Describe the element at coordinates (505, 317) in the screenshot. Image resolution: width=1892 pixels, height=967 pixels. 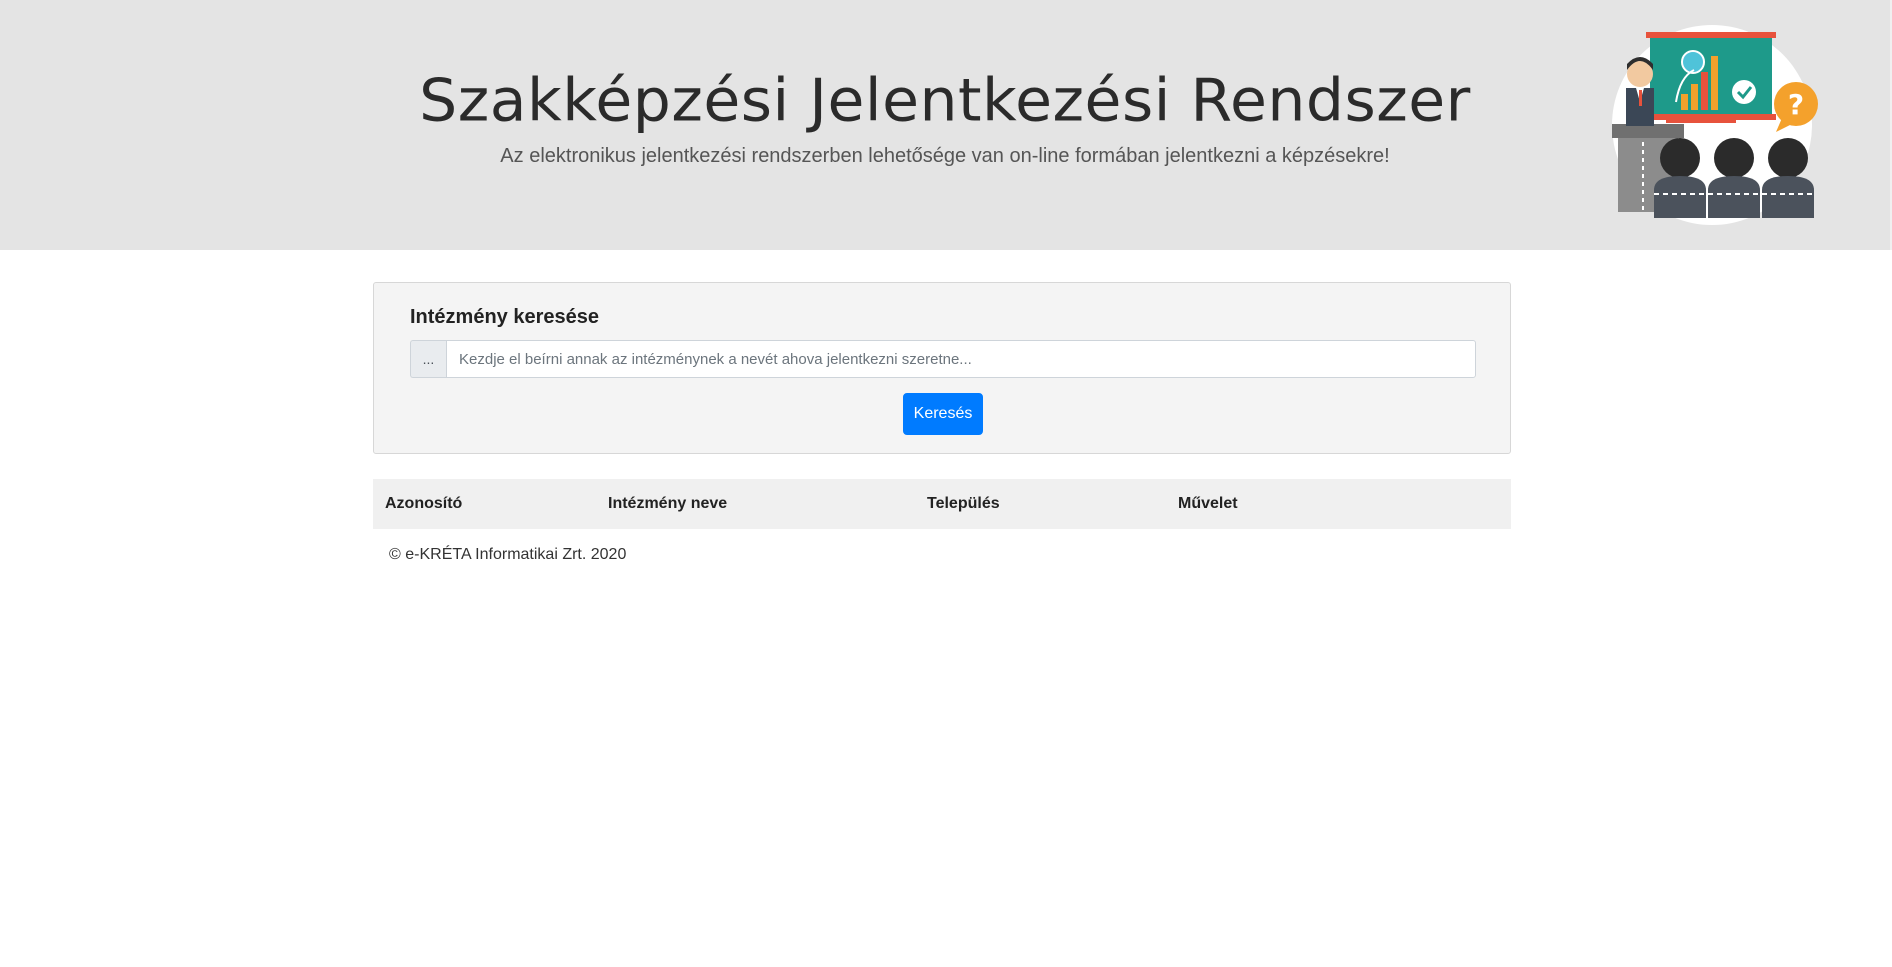
I see `search-card-title: Intézmény keresése` at that location.